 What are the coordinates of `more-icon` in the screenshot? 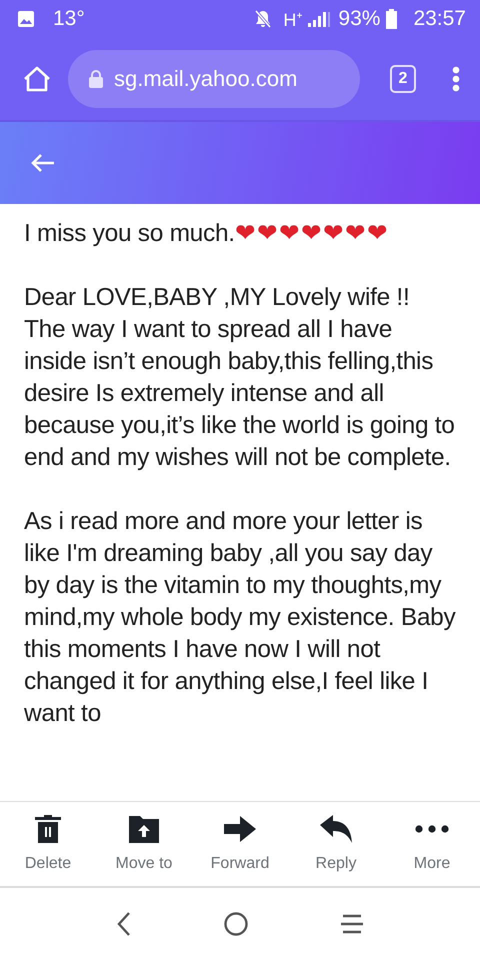 It's located at (432, 829).